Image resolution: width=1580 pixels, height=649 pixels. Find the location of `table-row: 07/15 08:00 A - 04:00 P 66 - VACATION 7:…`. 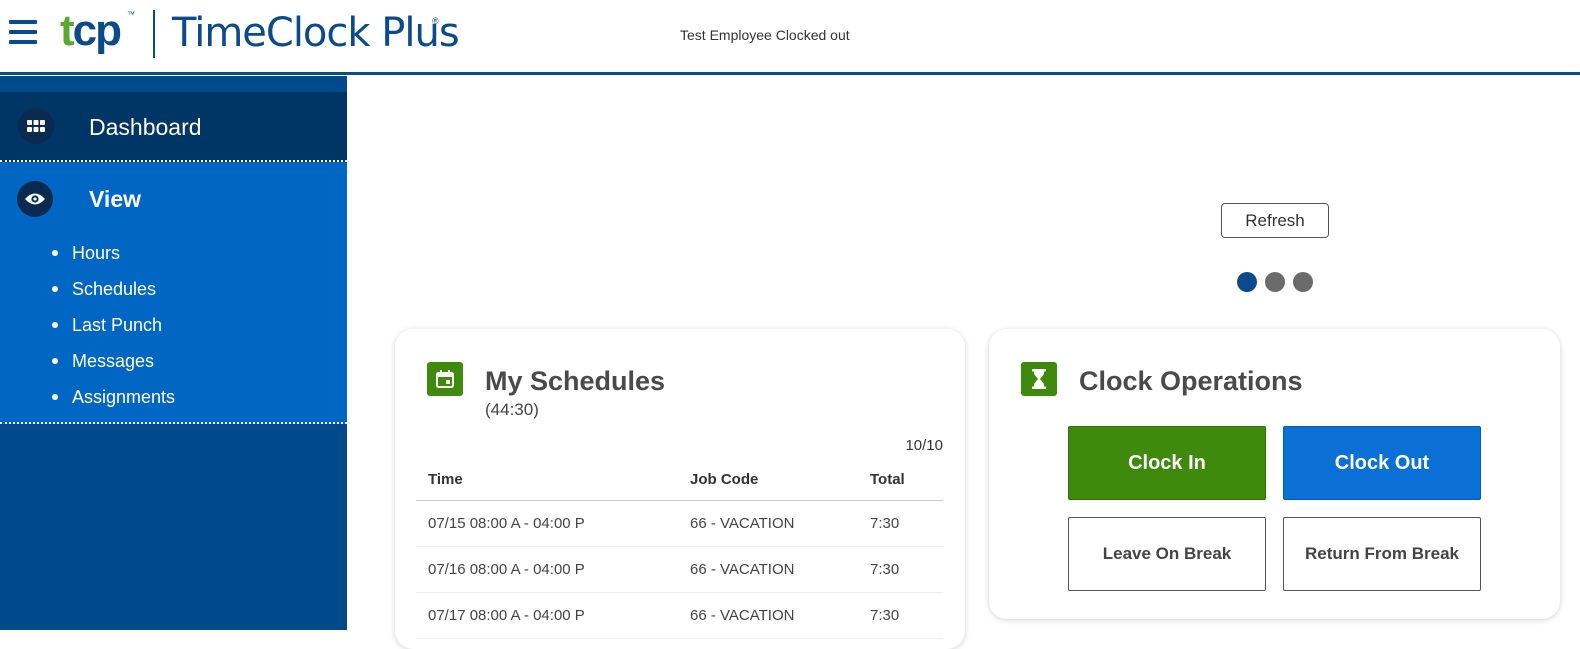

table-row: 07/15 08:00 A - 04:00 P 66 - VACATION 7:… is located at coordinates (679, 523).